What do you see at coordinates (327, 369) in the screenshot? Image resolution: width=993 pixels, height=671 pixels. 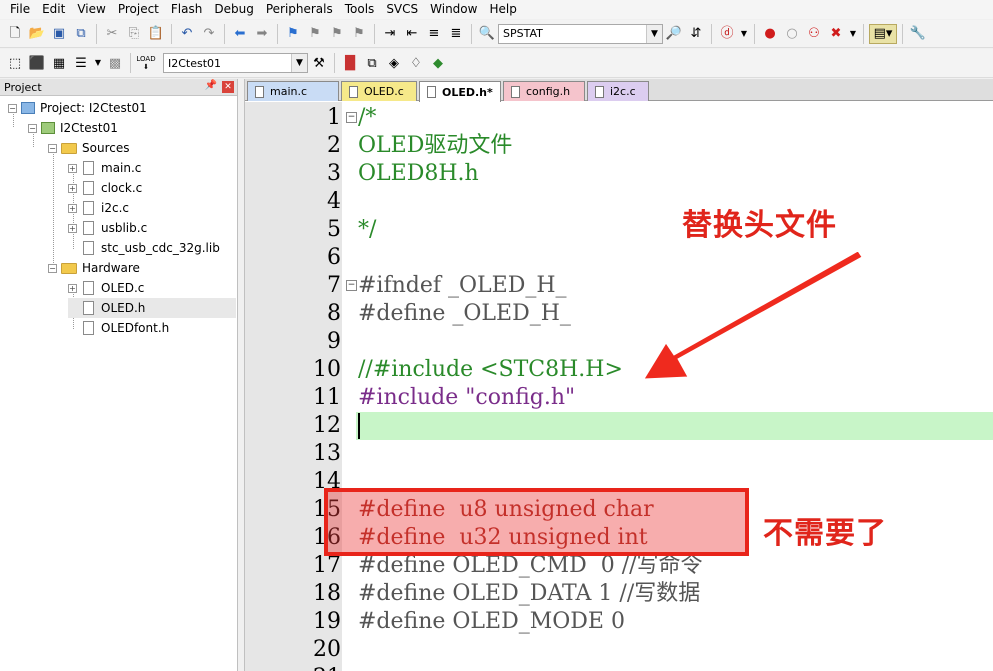 I see `line-number: 10` at bounding box center [327, 369].